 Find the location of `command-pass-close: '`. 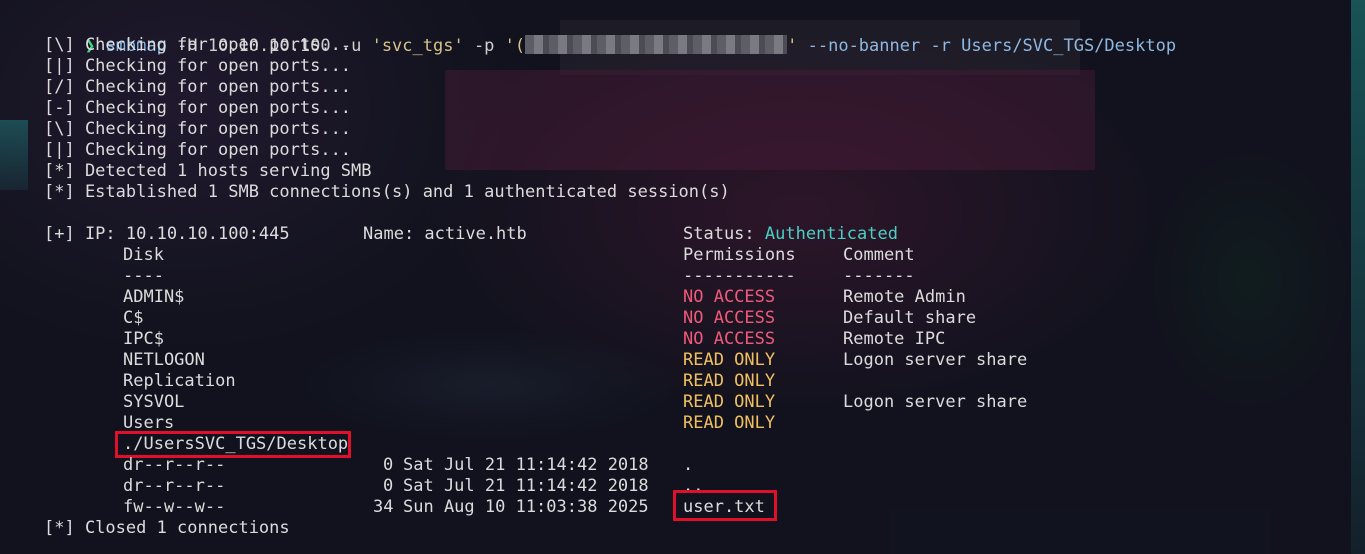

command-pass-close: ' is located at coordinates (792, 46).